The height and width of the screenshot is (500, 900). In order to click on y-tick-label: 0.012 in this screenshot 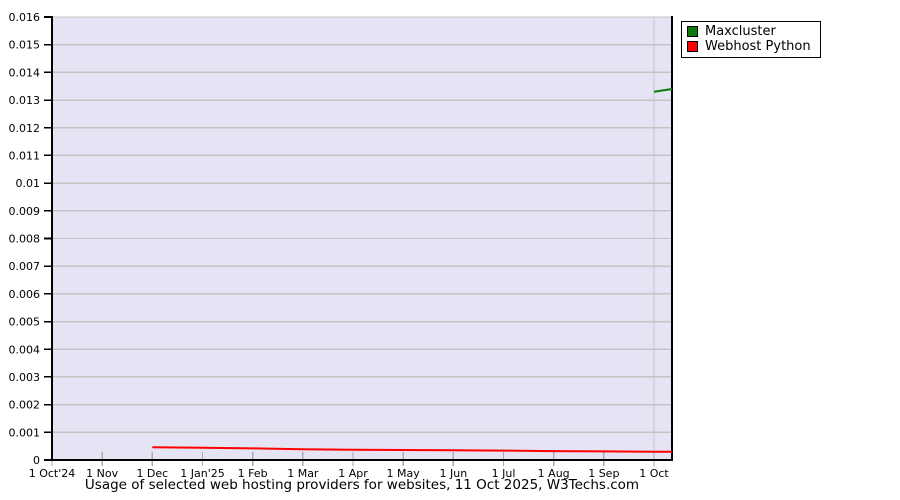, I will do `click(25, 128)`.